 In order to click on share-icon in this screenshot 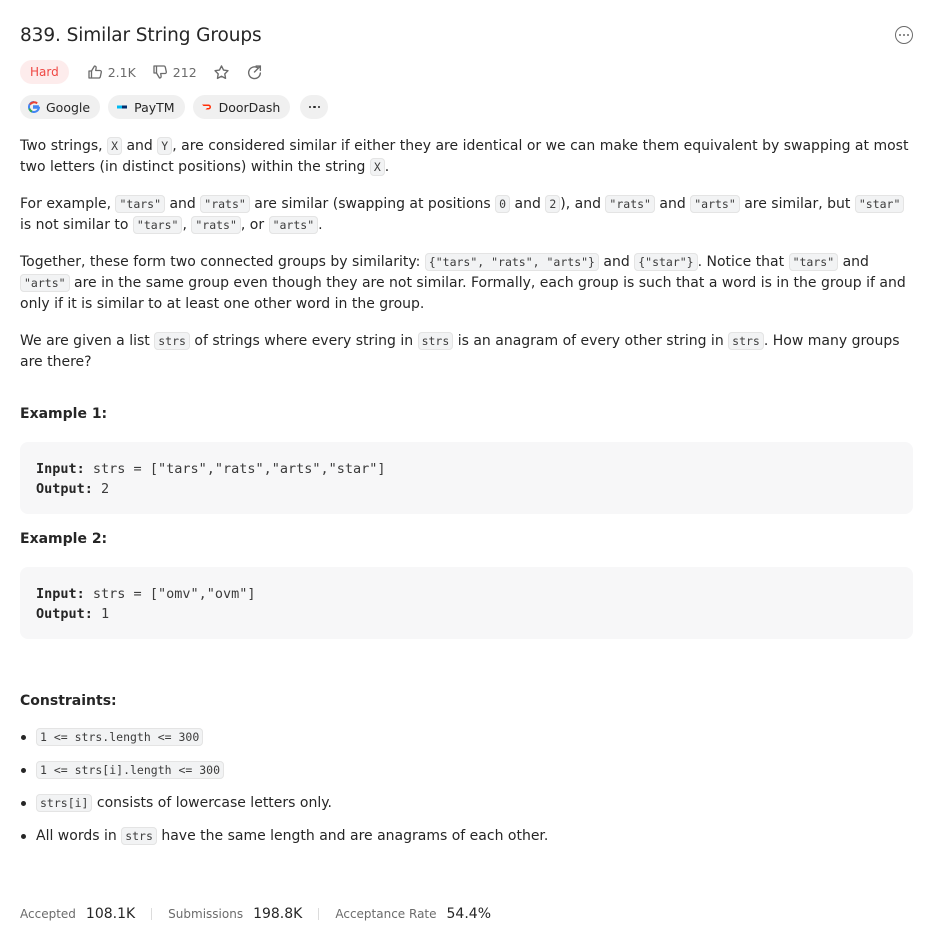, I will do `click(254, 71)`.